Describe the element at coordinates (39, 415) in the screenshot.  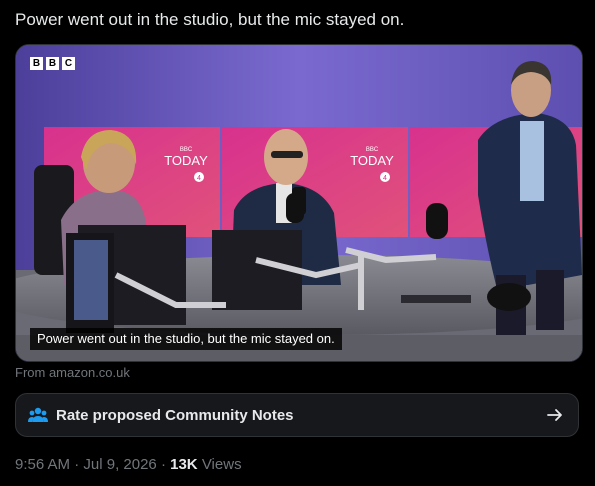
I see `people-icon` at that location.